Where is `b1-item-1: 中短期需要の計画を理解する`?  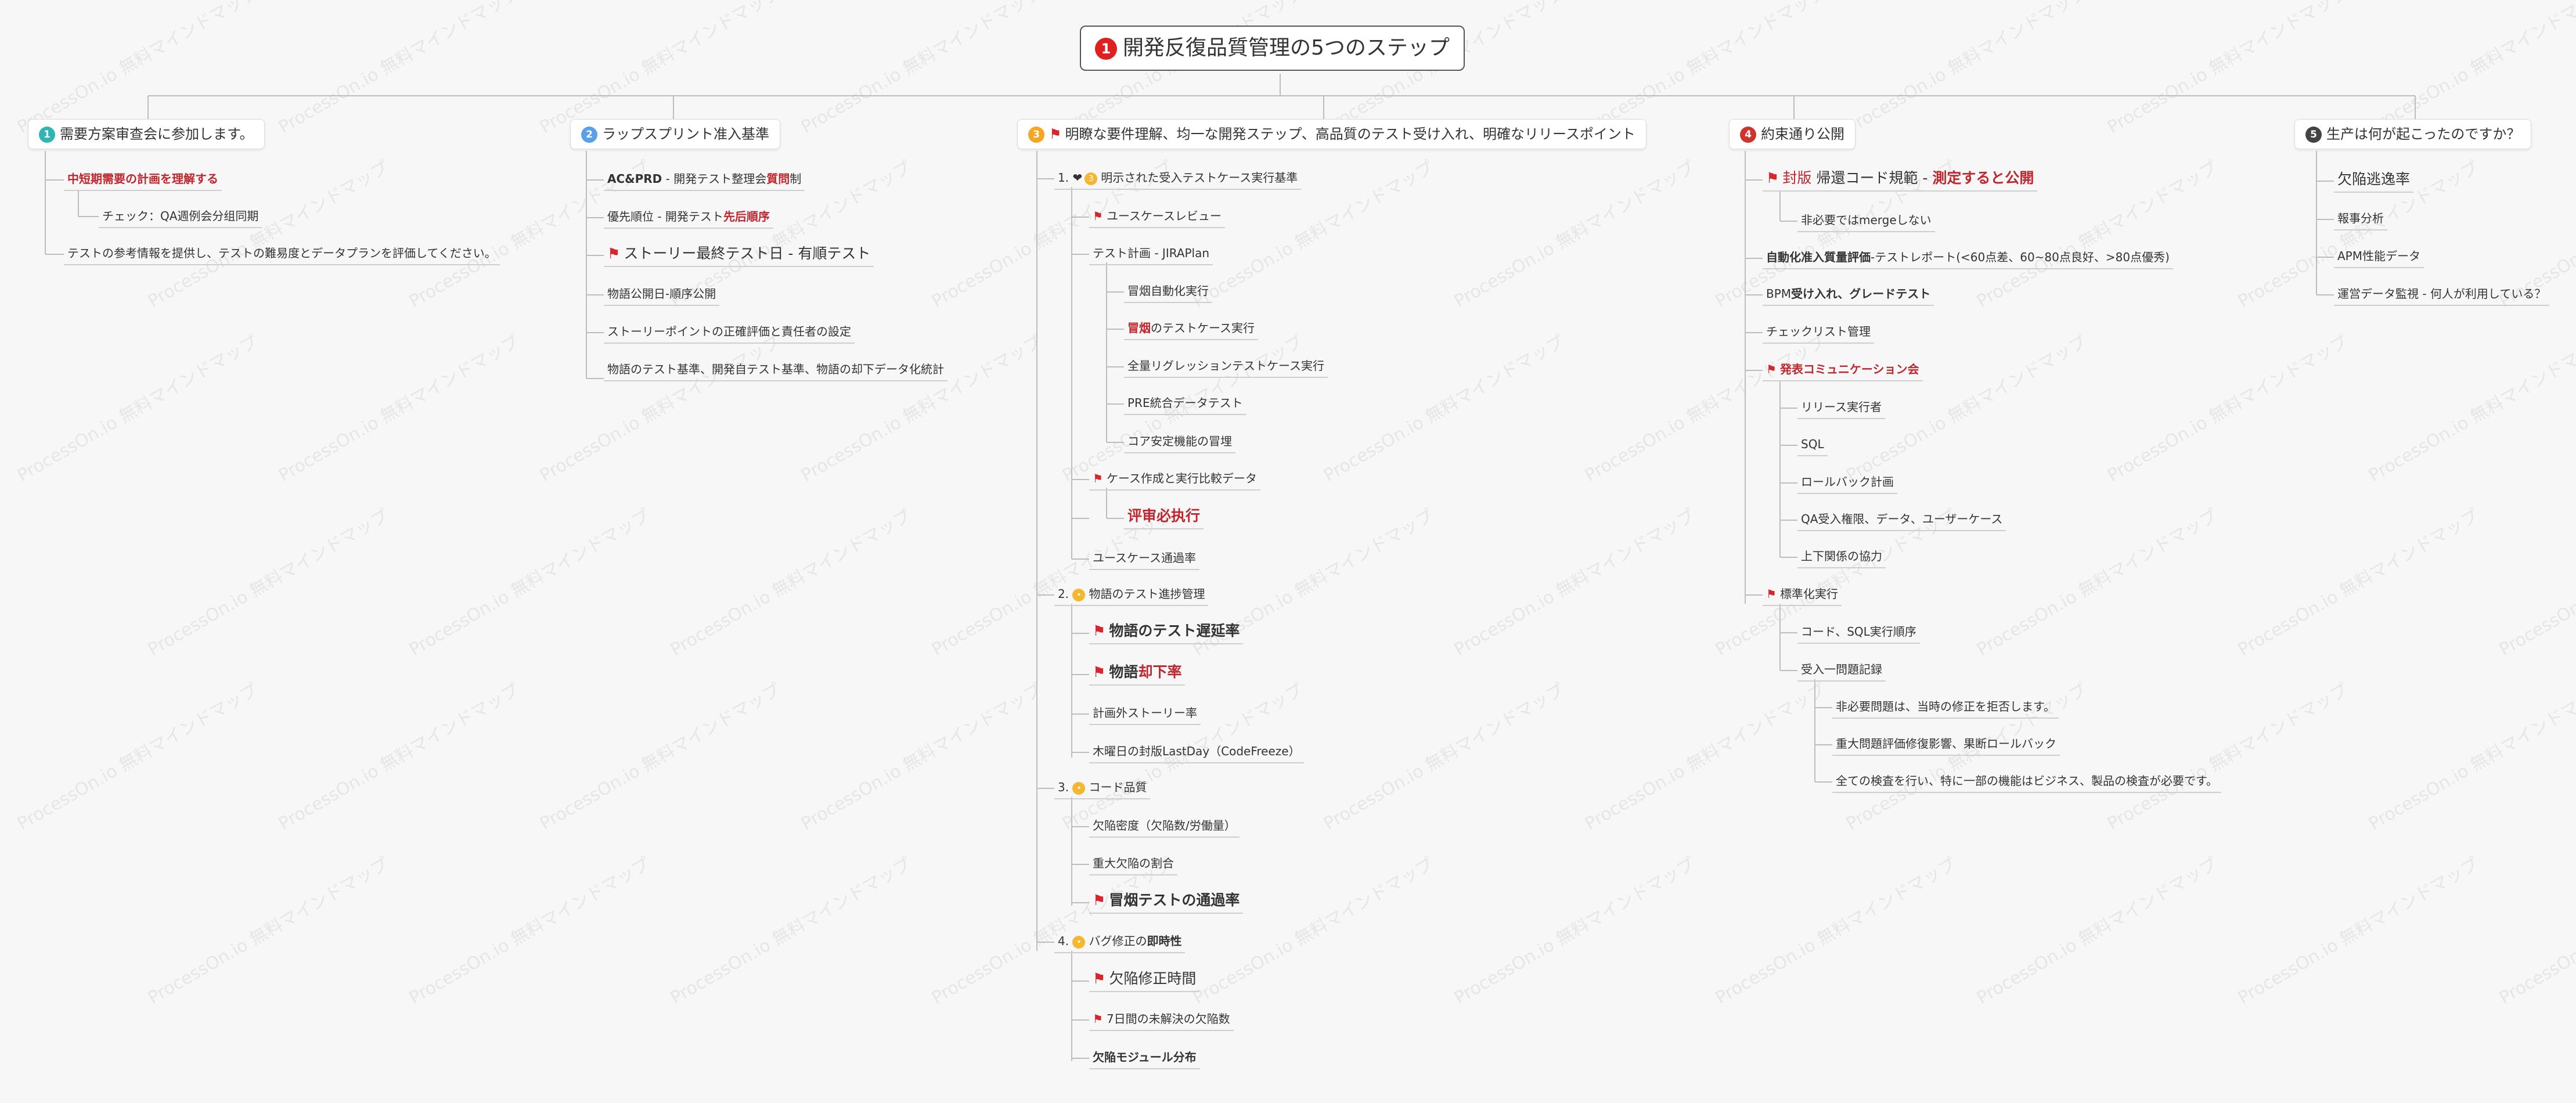 b1-item-1: 中短期需要の計画を理解する is located at coordinates (143, 180).